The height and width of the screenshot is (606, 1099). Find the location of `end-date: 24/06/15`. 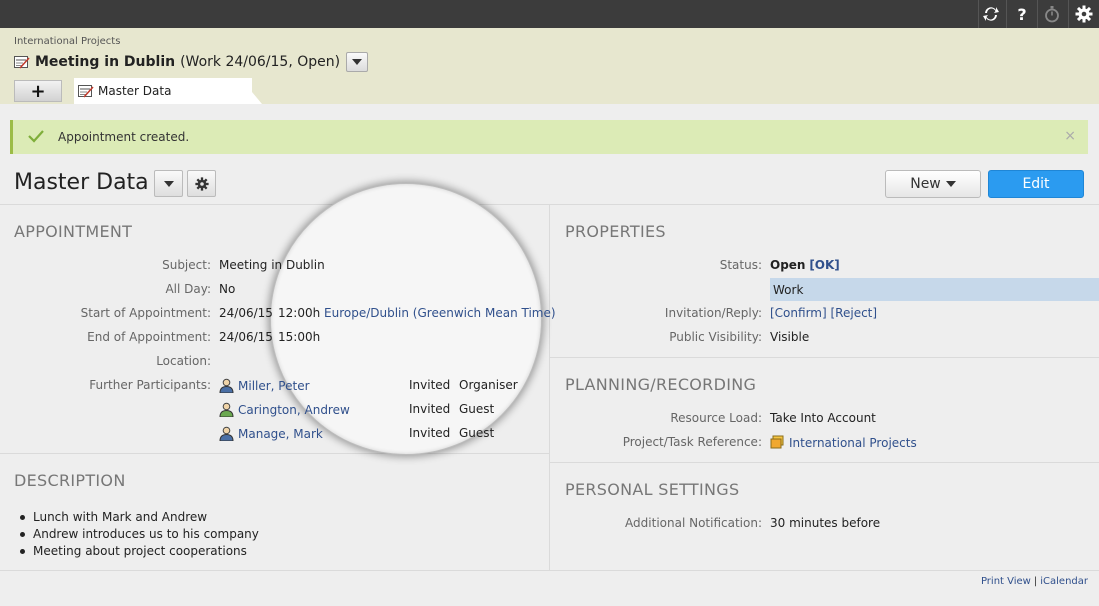

end-date: 24/06/15 is located at coordinates (246, 337).